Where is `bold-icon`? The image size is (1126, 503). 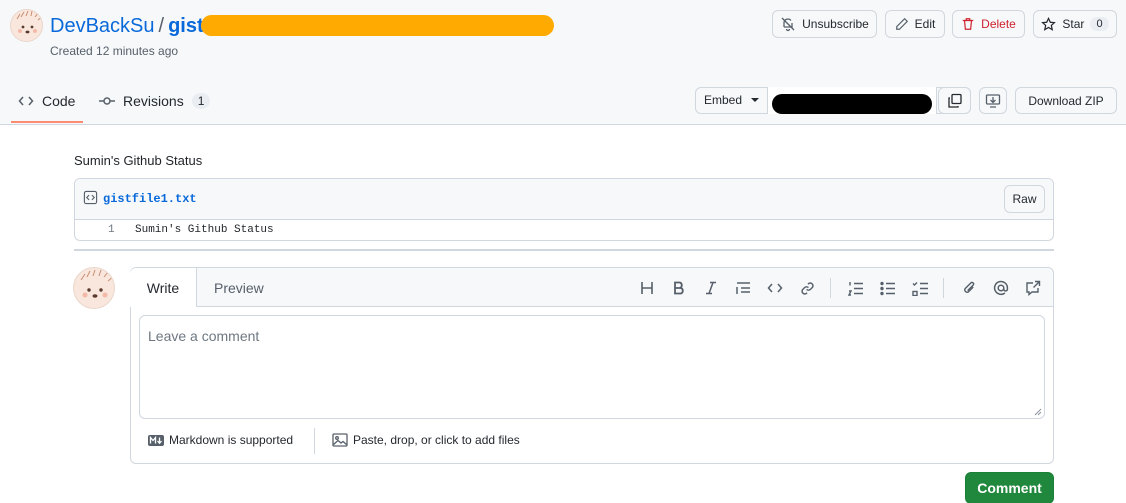
bold-icon is located at coordinates (679, 288).